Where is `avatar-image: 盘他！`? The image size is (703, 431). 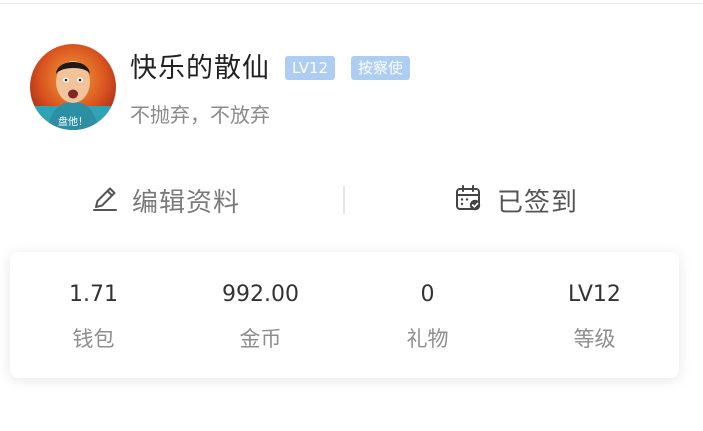
avatar-image: 盘他！ is located at coordinates (73, 87).